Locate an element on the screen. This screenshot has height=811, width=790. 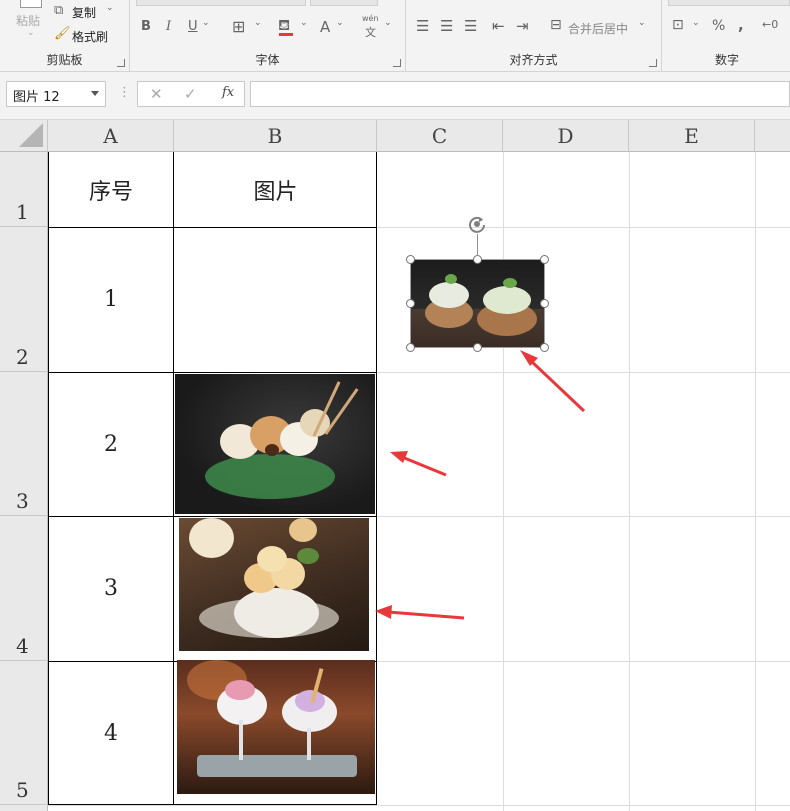
clipboard-group-label: 剪贴板 is located at coordinates (64, 60).